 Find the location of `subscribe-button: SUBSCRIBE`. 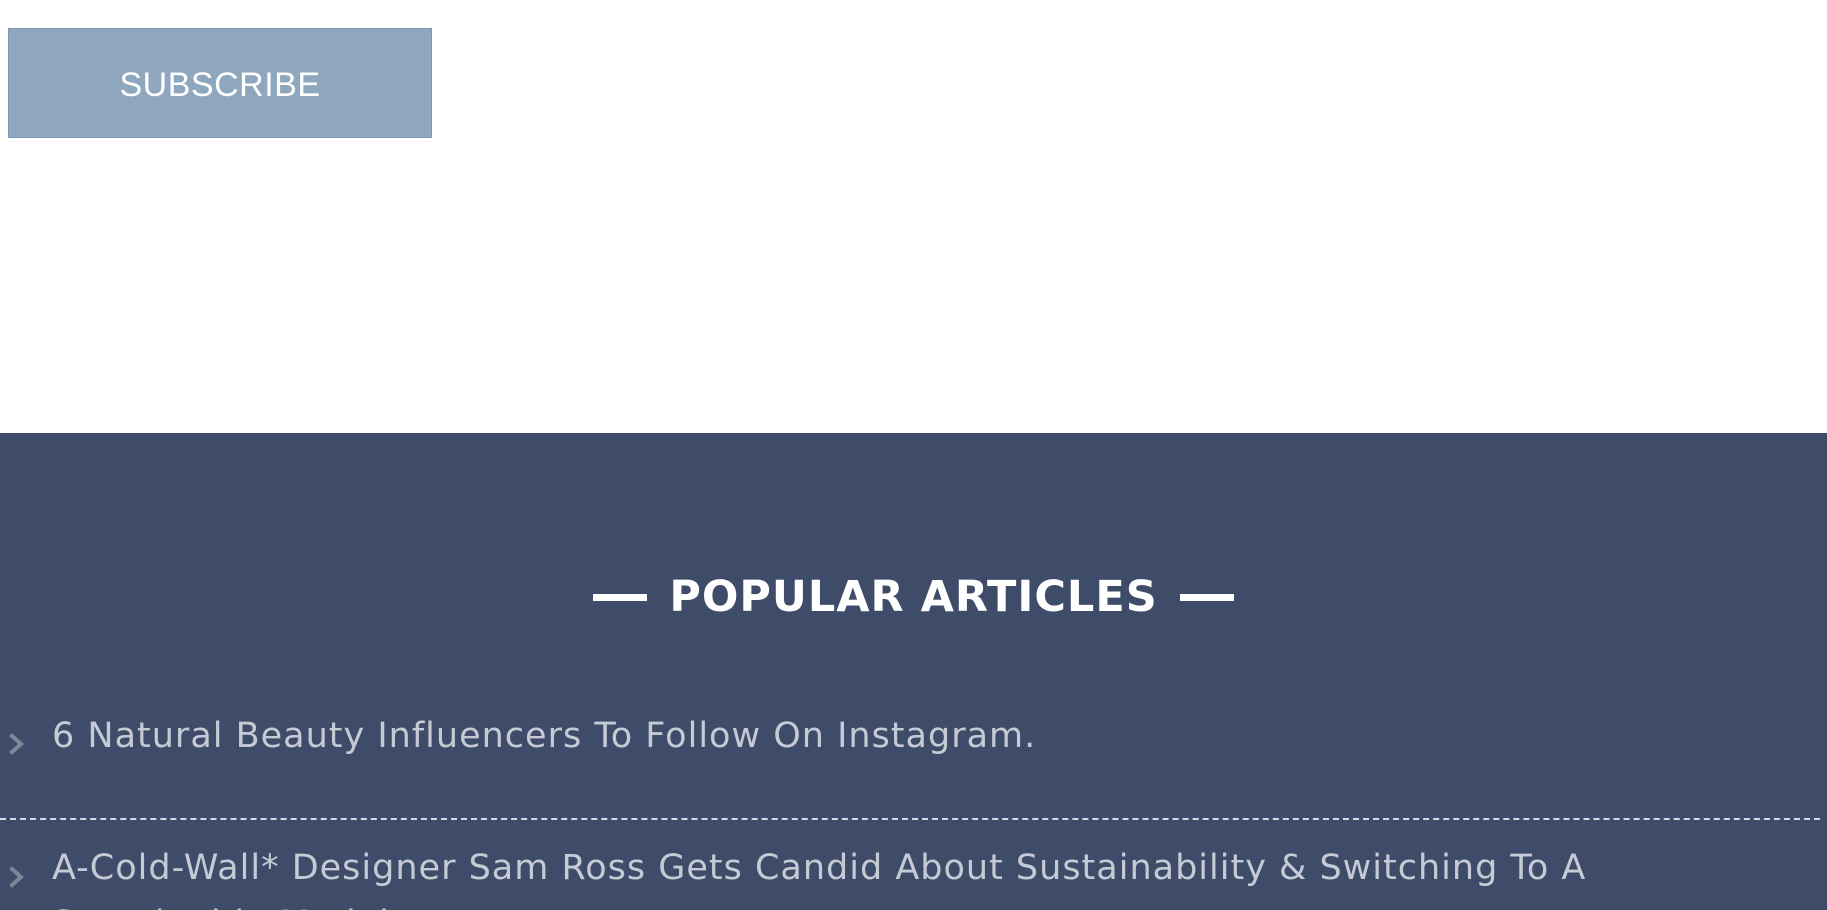

subscribe-button: SUBSCRIBE is located at coordinates (220, 83).